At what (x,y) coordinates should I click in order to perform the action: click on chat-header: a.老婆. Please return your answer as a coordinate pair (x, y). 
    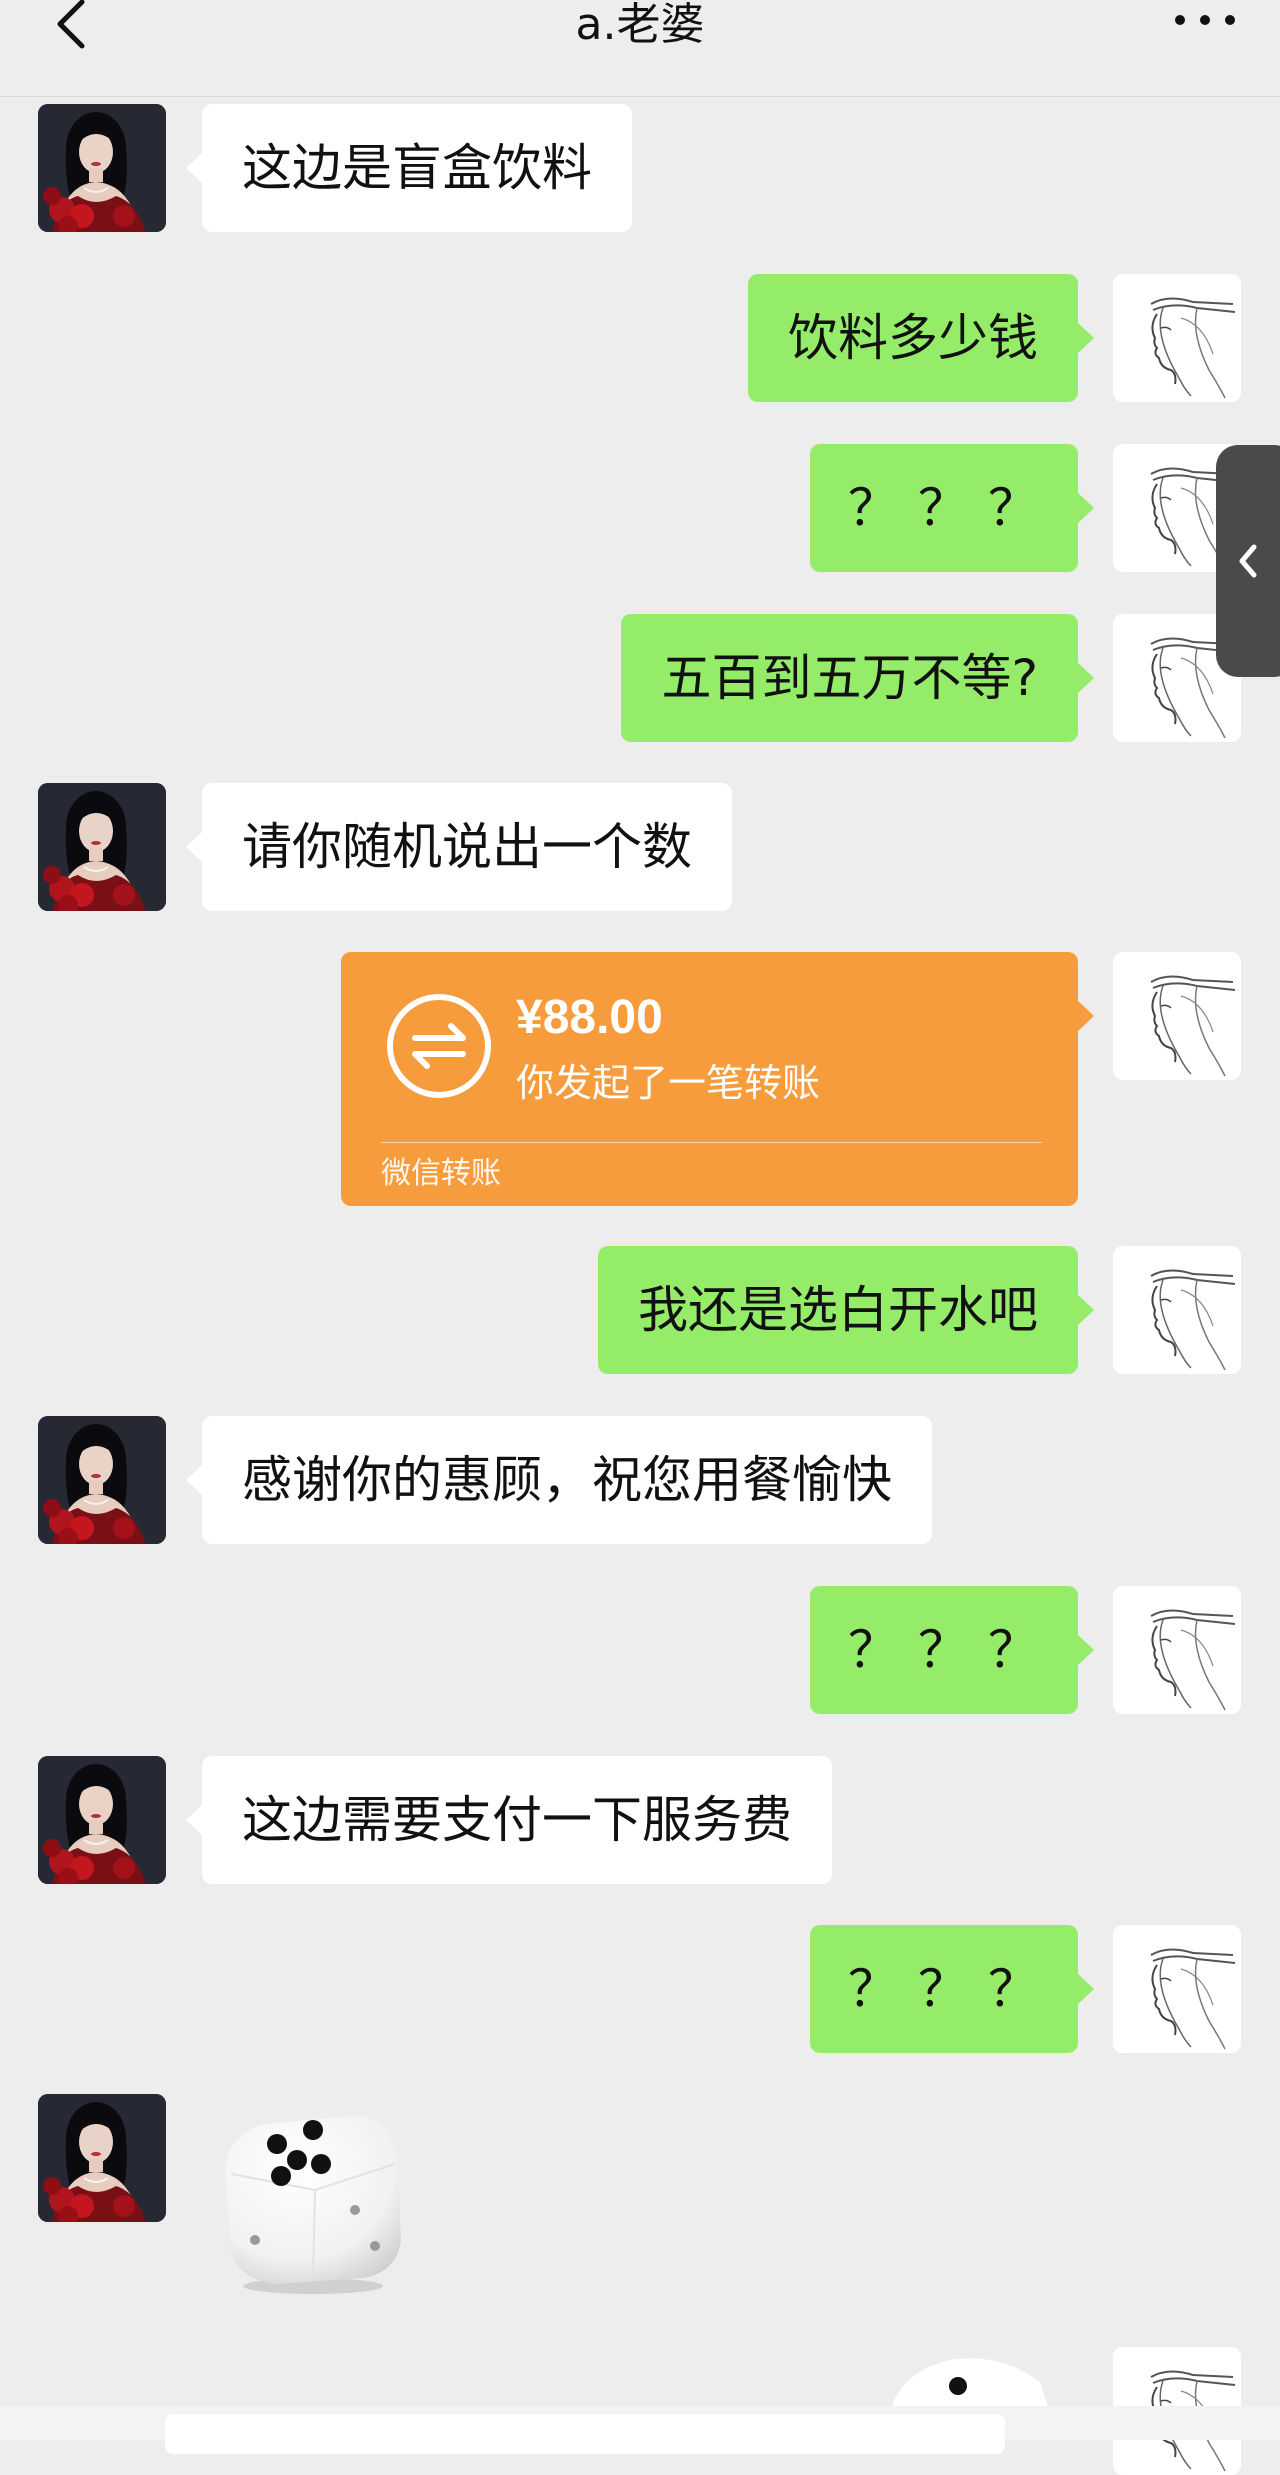
    Looking at the image, I should click on (640, 48).